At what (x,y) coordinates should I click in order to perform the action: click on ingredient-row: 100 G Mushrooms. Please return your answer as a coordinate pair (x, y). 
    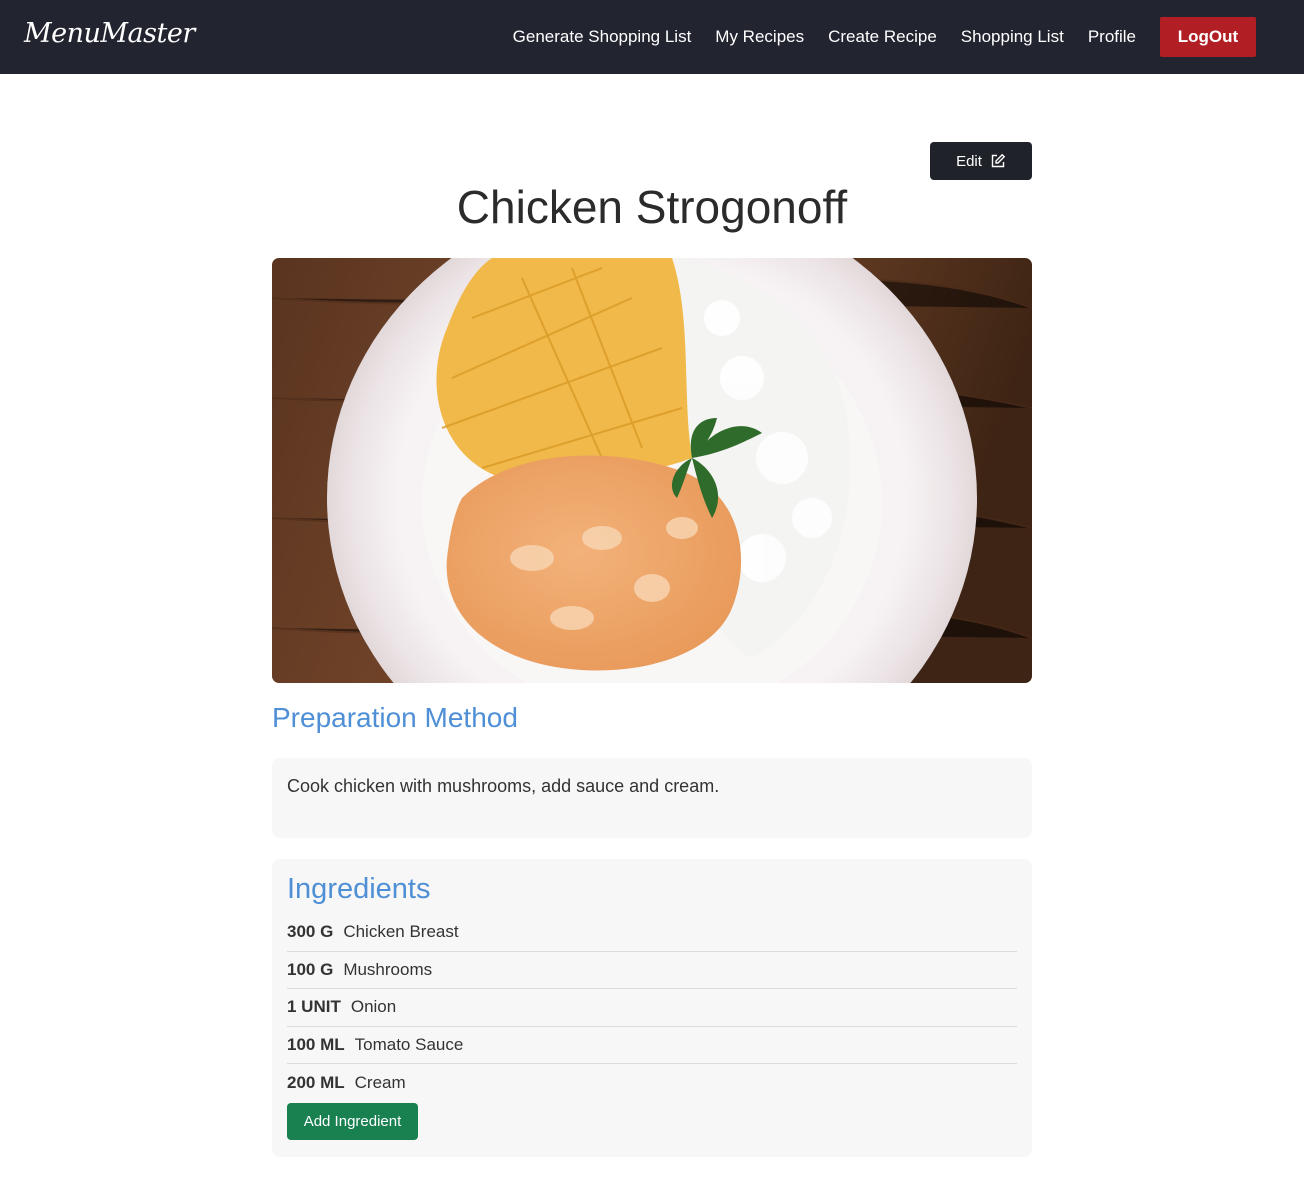
    Looking at the image, I should click on (652, 970).